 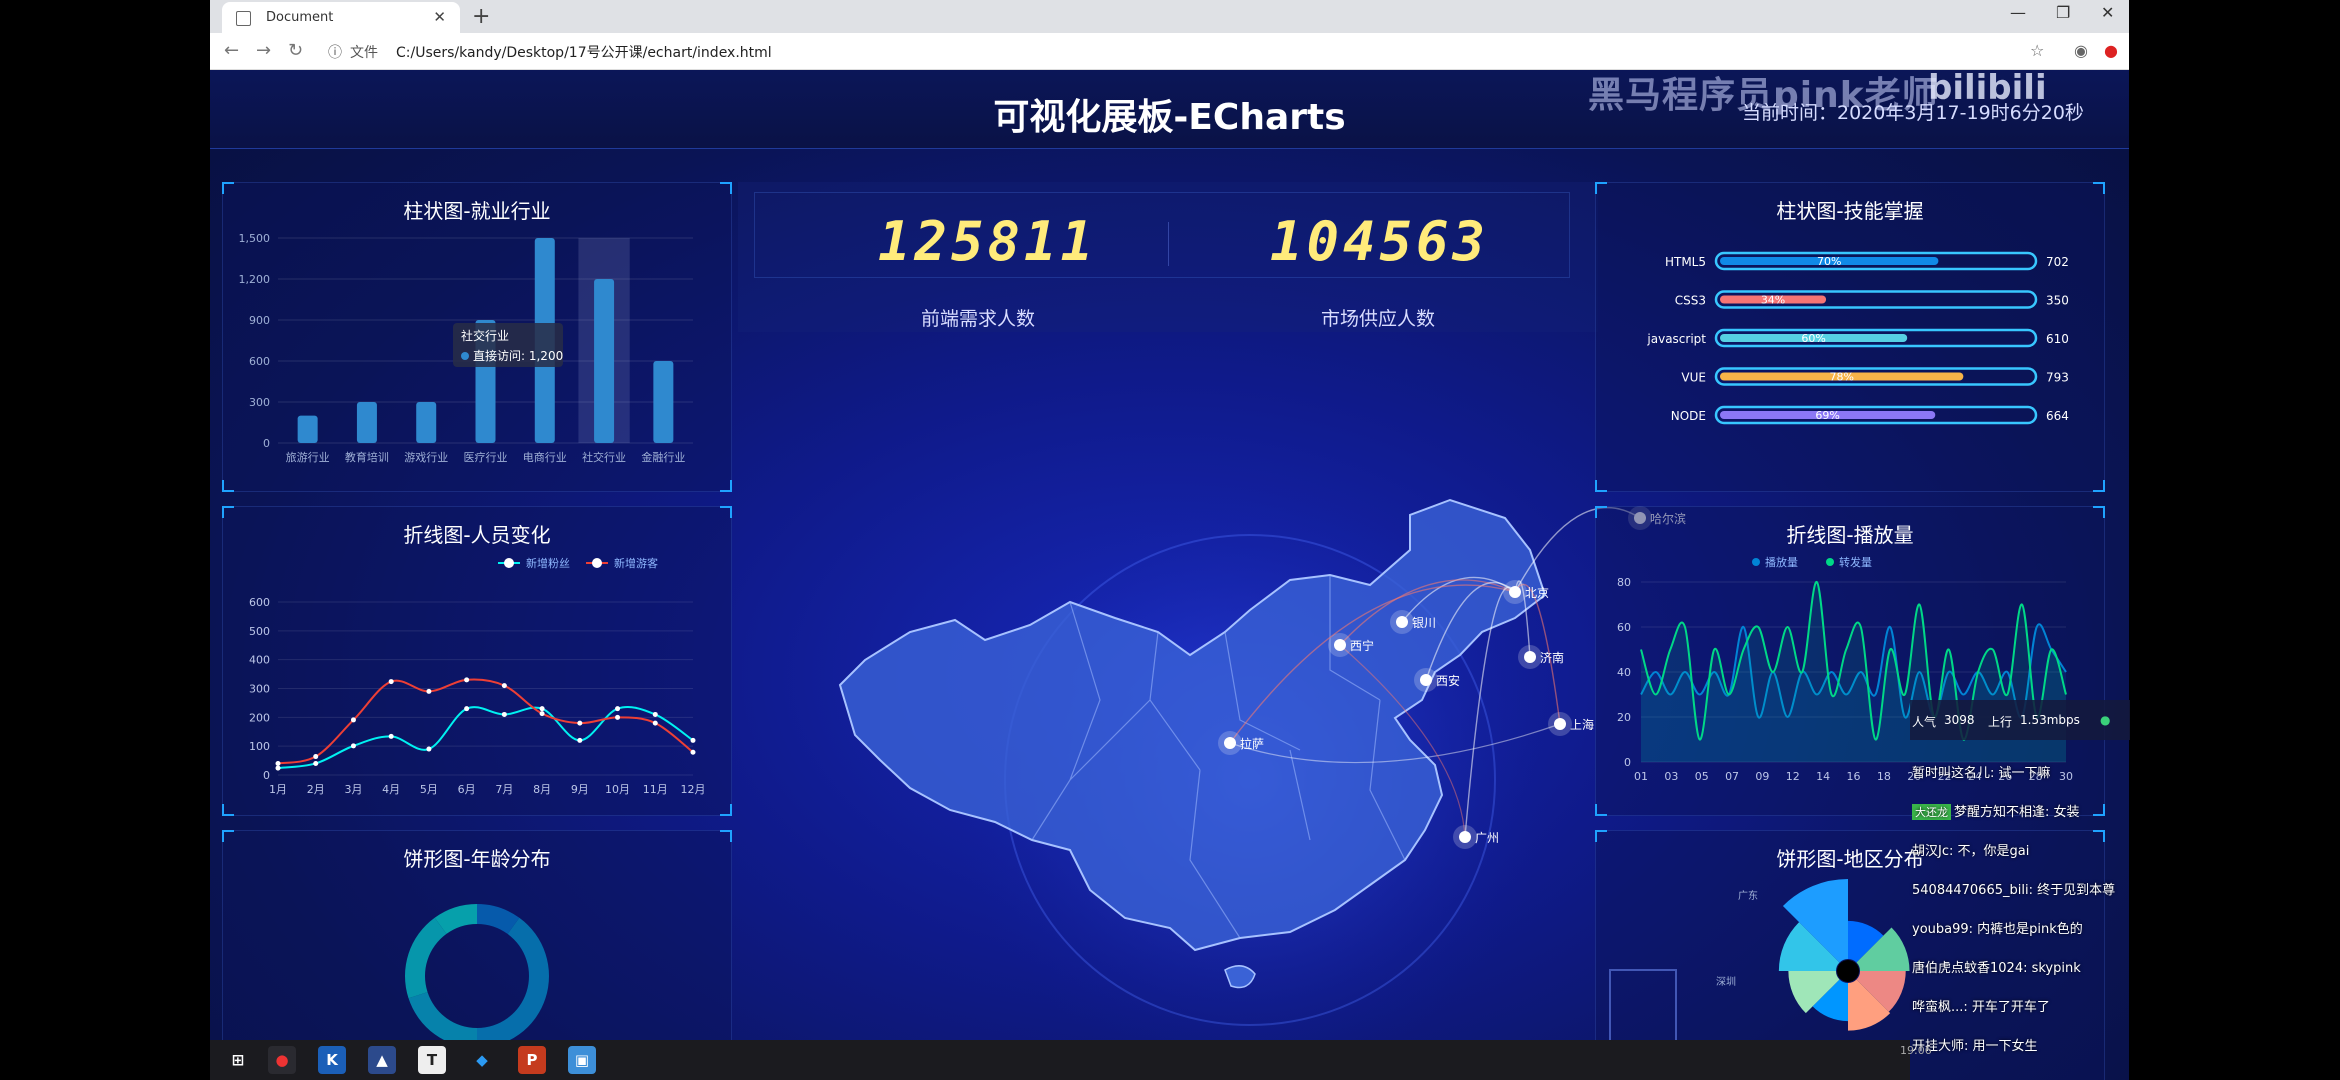 I want to click on x-tick-label: 12, so click(x=1793, y=776).